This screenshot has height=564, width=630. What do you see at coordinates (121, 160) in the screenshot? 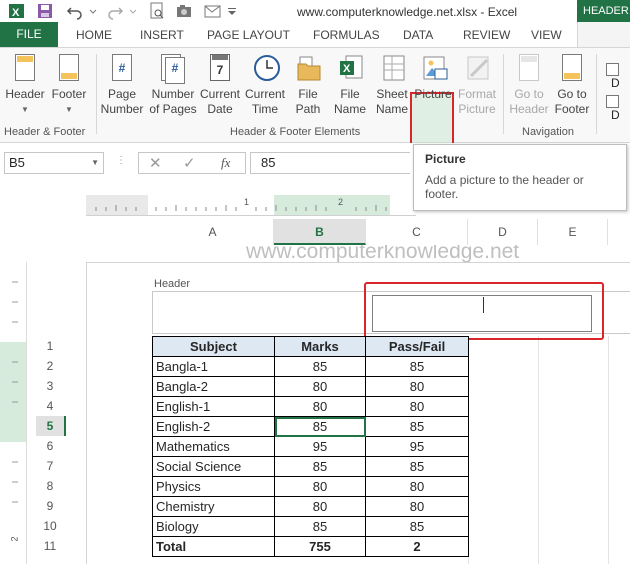
I see `formula-bar-grip-icon: ⋮` at bounding box center [121, 160].